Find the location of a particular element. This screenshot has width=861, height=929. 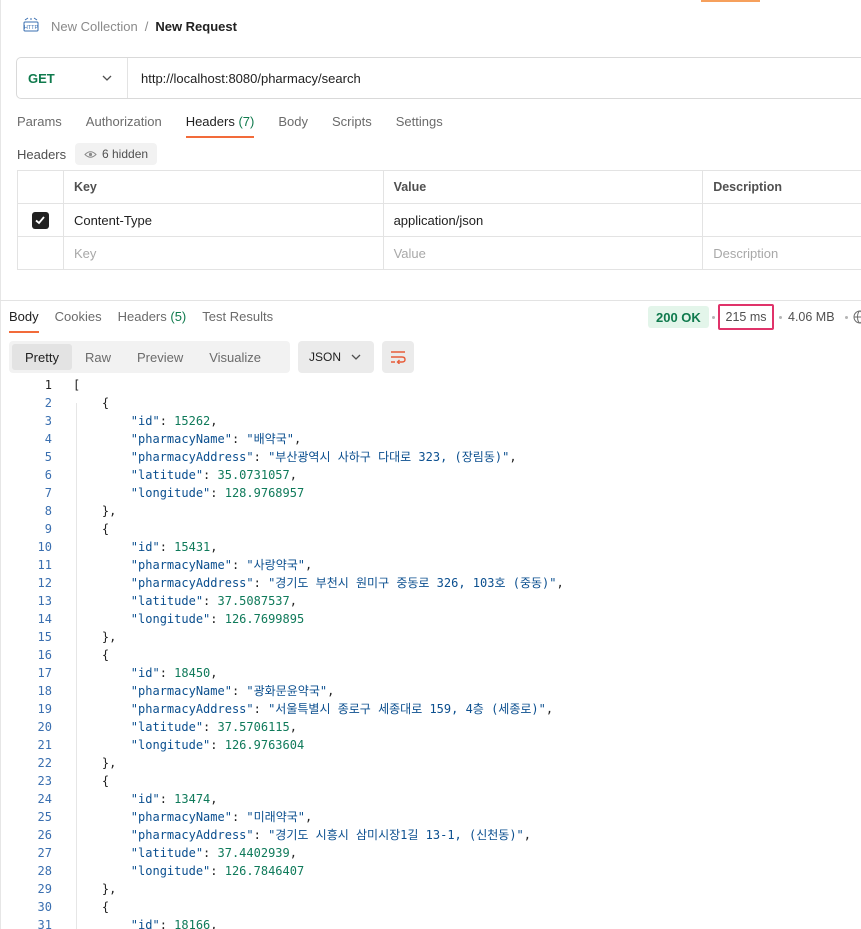

tab-params: Params is located at coordinates (39, 126).